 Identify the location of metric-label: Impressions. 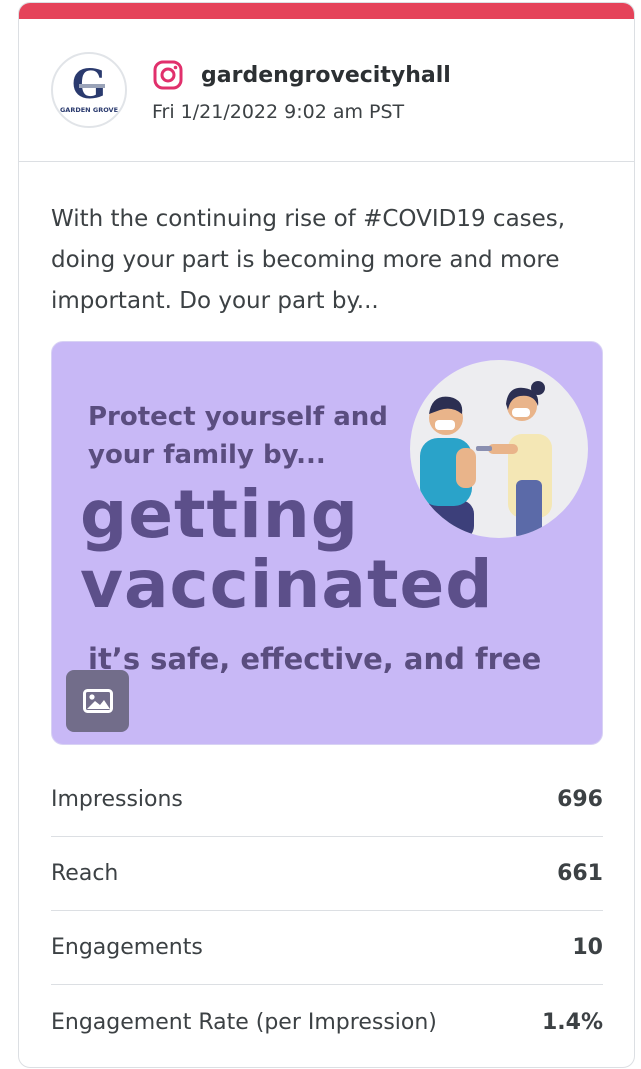
(117, 799).